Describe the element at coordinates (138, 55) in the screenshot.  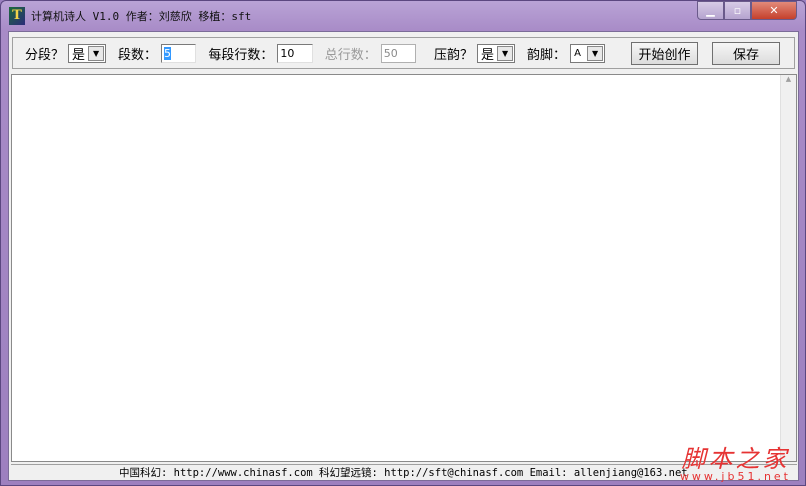
I see `segments-label: 段数：` at that location.